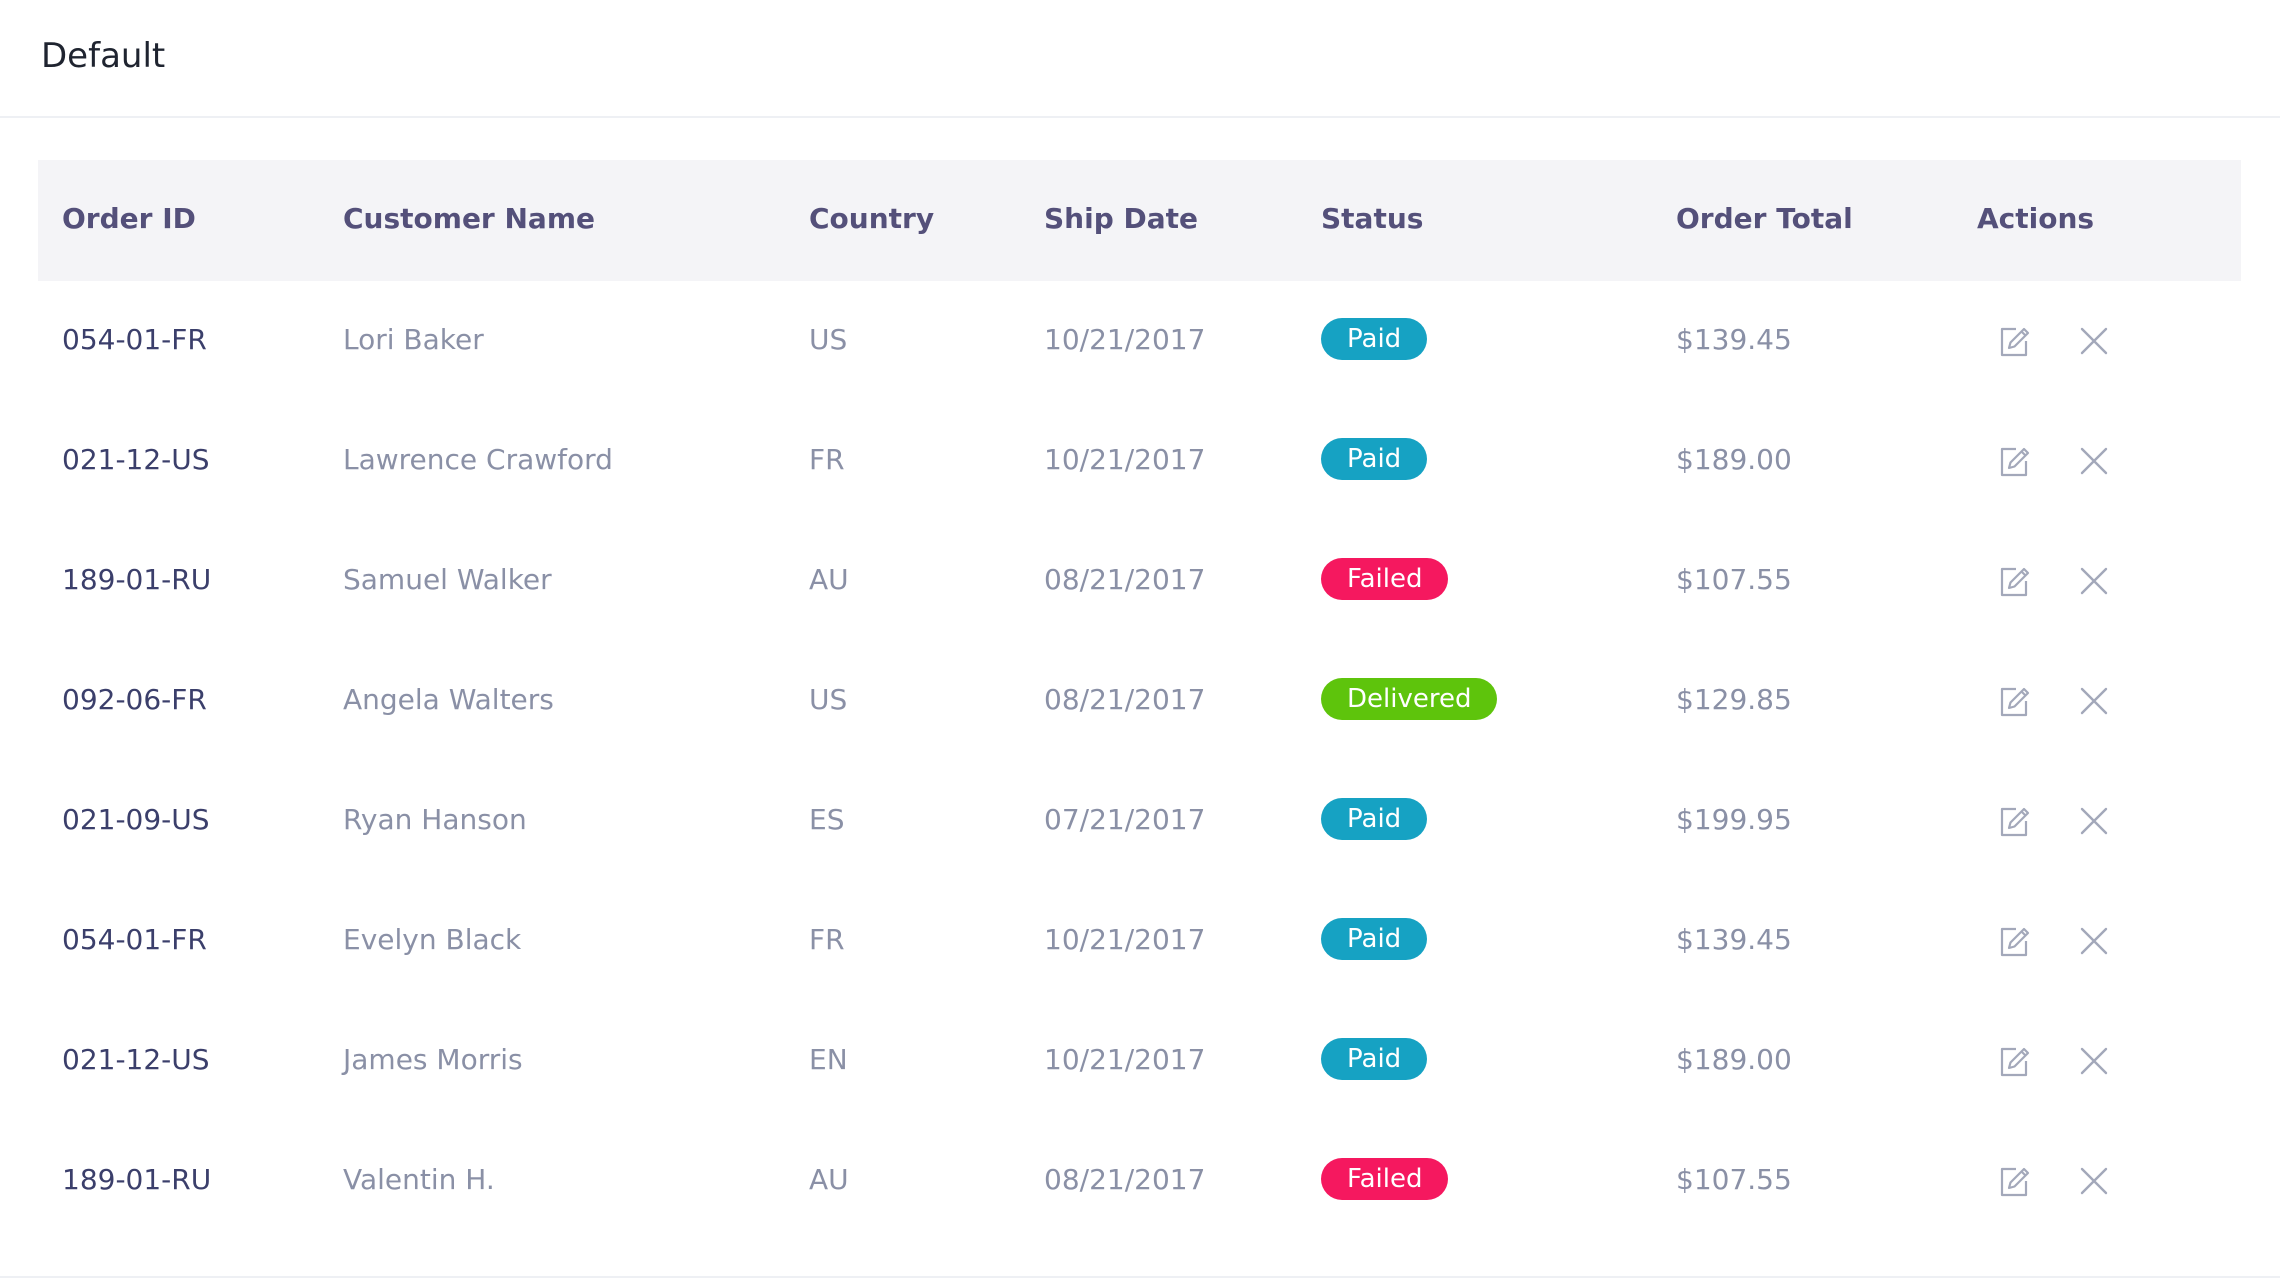 The height and width of the screenshot is (1278, 2280). I want to click on order-total-cell: $129.85, so click(1734, 699).